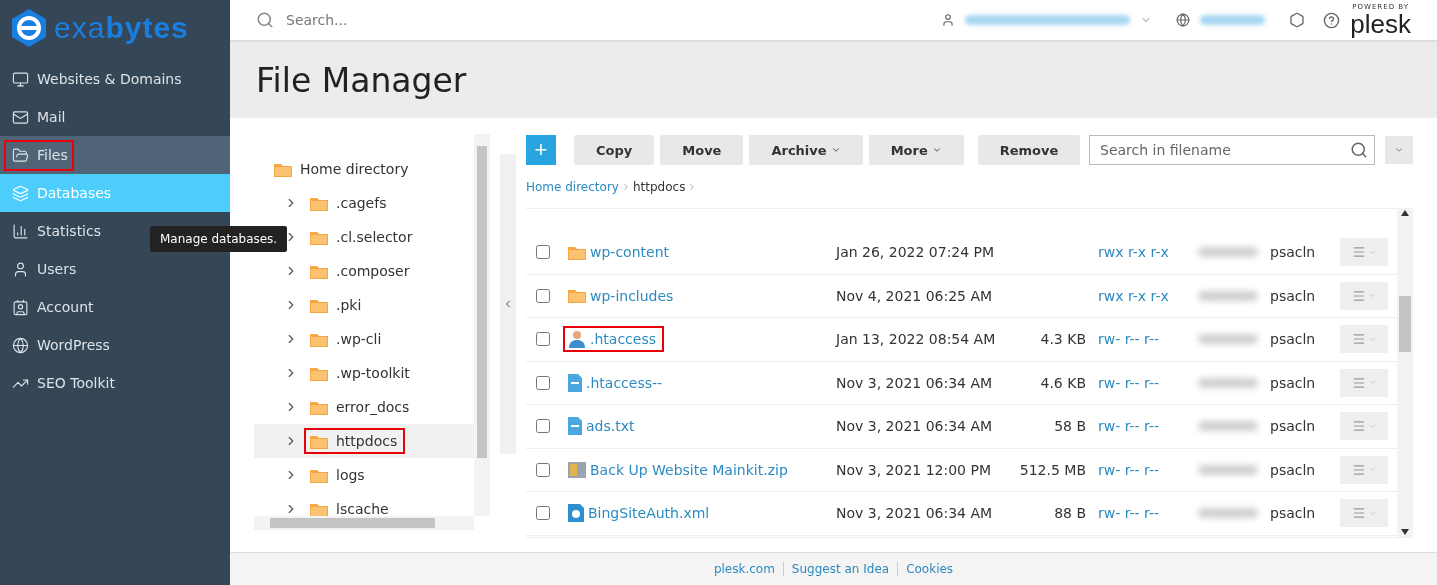 Image resolution: width=1437 pixels, height=585 pixels. I want to click on modified-date: Jan 13, 2022 08:54 AM, so click(916, 339).